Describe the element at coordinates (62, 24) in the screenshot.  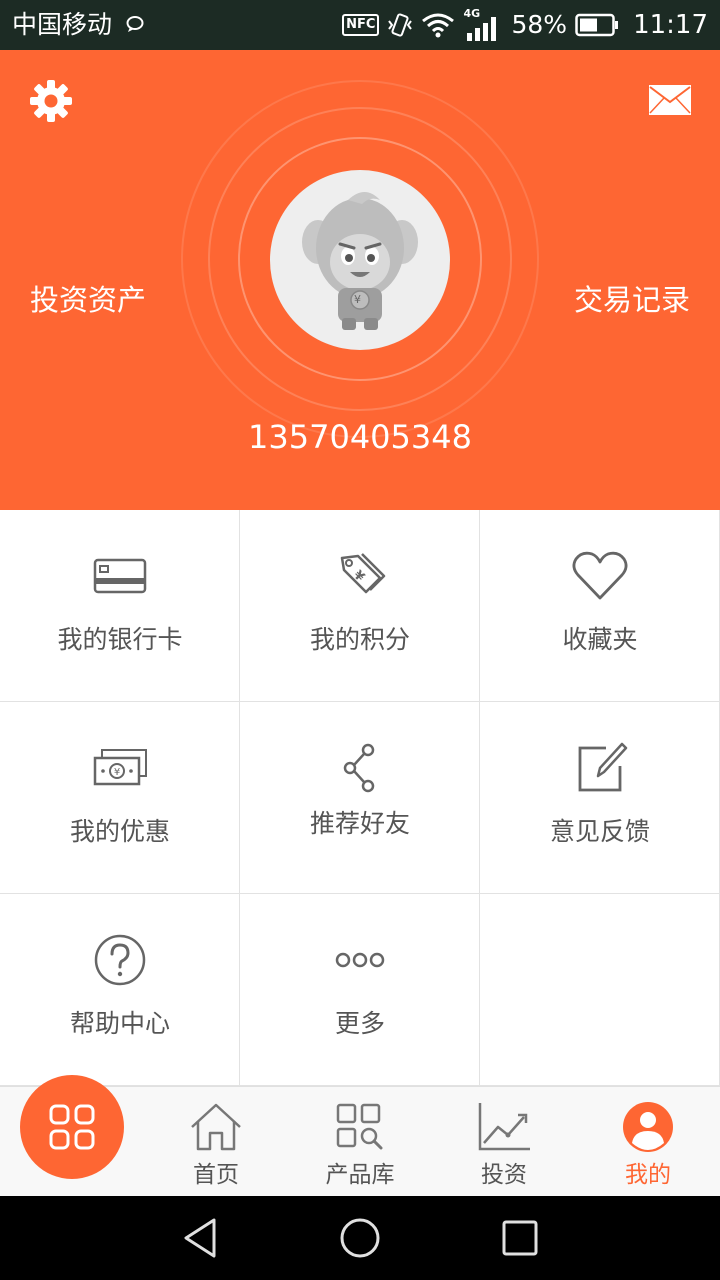
I see `carrier-name: 中国移动` at that location.